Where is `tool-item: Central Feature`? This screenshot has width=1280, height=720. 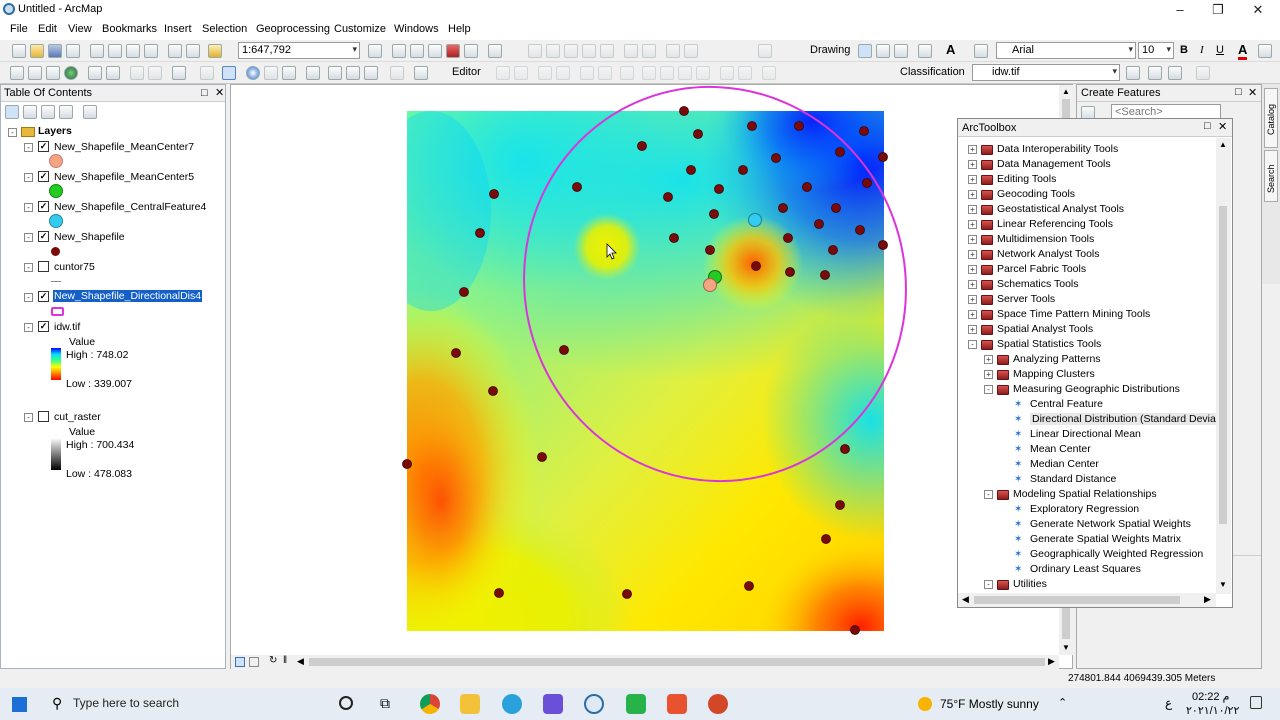
tool-item: Central Feature is located at coordinates (1066, 404).